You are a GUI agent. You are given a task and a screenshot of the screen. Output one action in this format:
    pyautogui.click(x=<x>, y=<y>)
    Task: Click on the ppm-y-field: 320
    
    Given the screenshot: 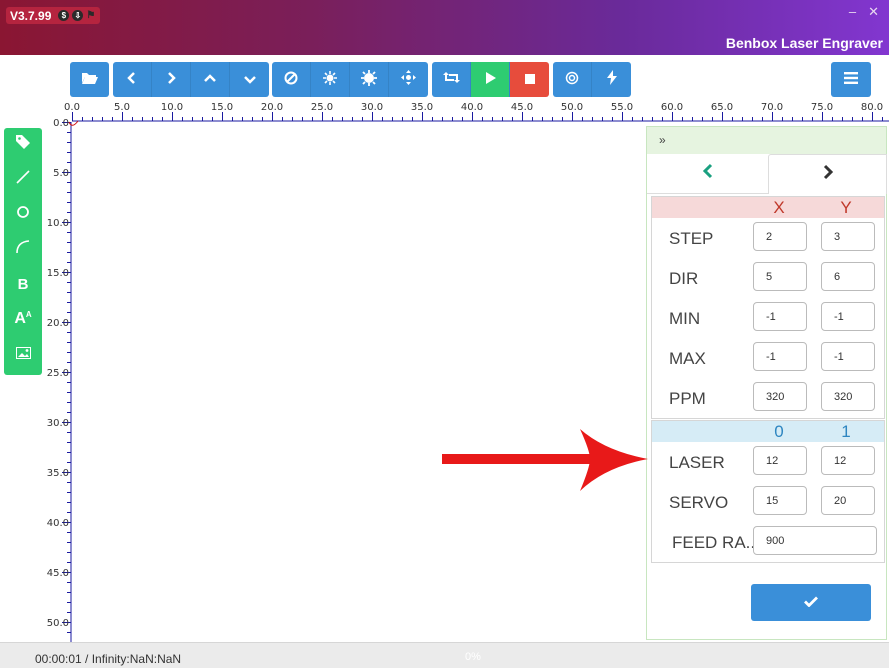 What is the action you would take?
    pyautogui.click(x=848, y=396)
    